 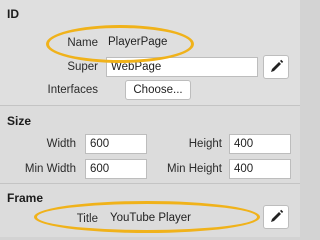 I want to click on min-width-field: 600, so click(x=116, y=169).